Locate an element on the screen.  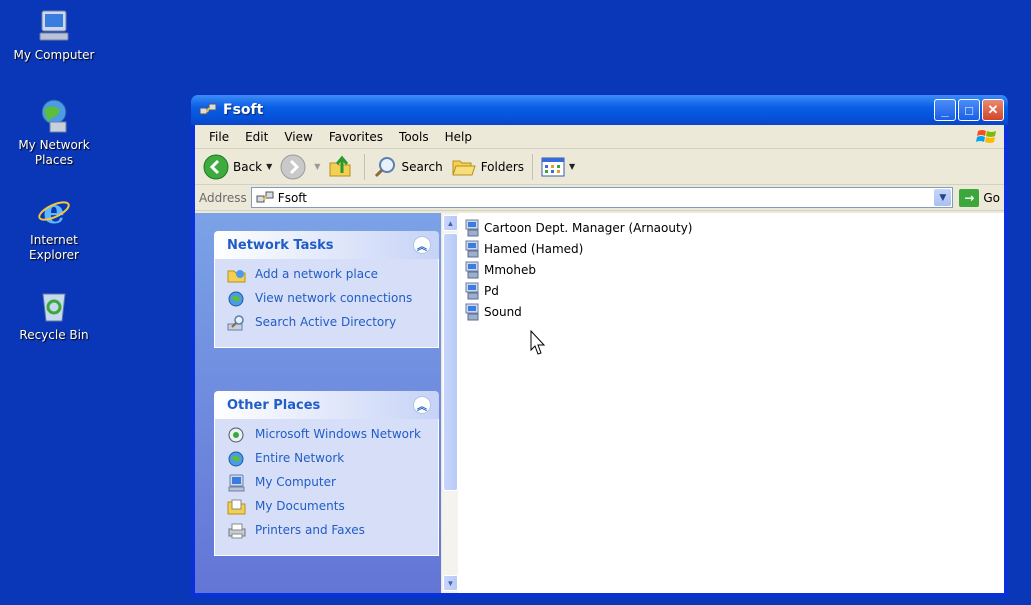
go-label: Go is located at coordinates (991, 197).